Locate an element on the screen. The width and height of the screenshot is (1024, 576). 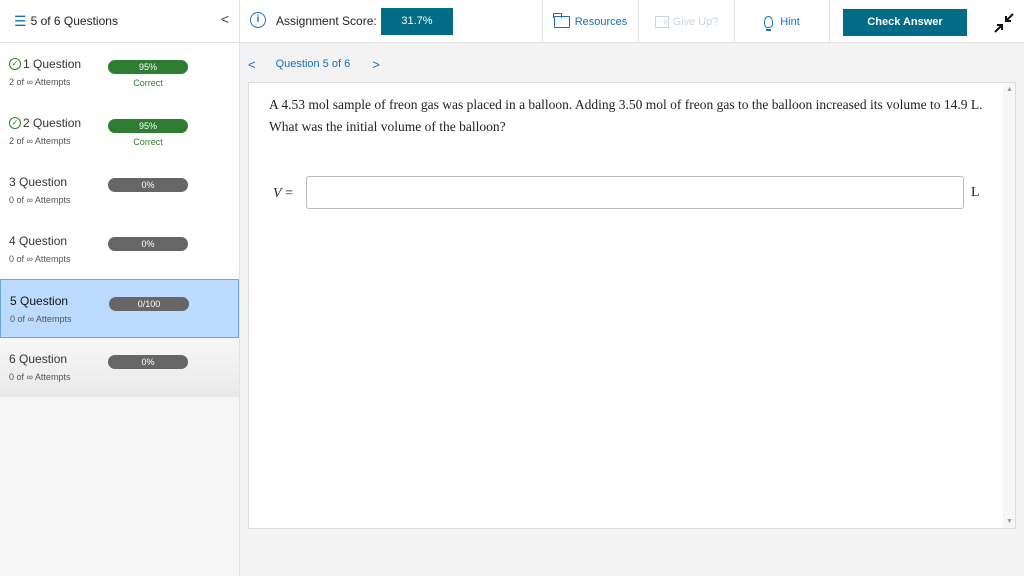
list-icon: ☰ is located at coordinates (20, 20).